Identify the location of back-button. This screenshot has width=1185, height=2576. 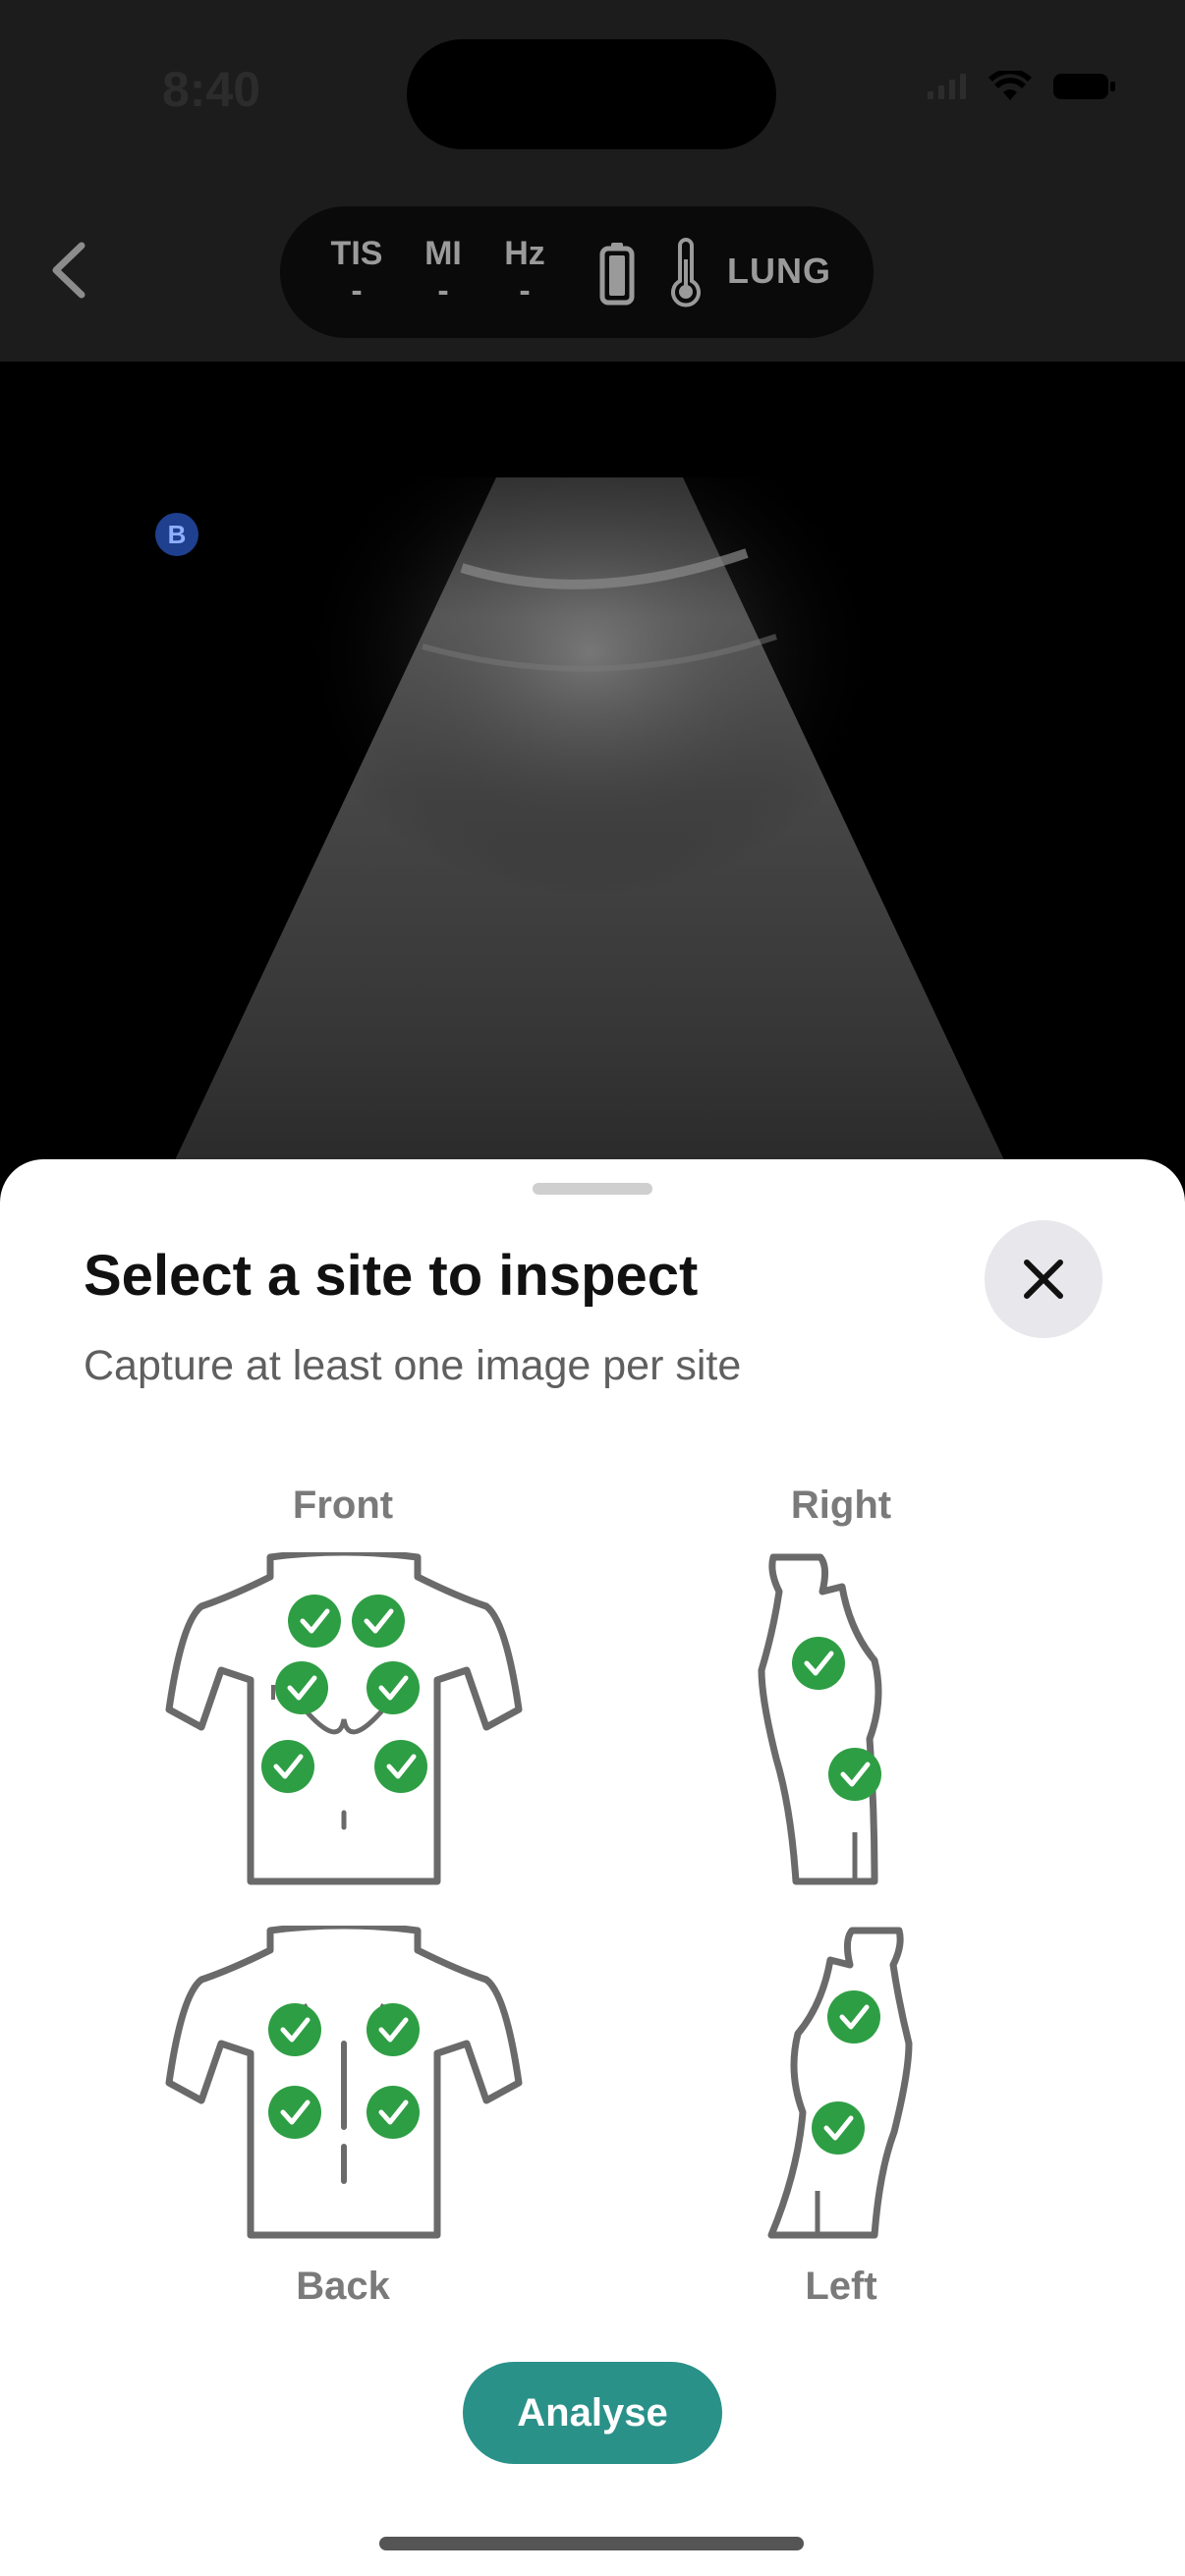
(68, 270).